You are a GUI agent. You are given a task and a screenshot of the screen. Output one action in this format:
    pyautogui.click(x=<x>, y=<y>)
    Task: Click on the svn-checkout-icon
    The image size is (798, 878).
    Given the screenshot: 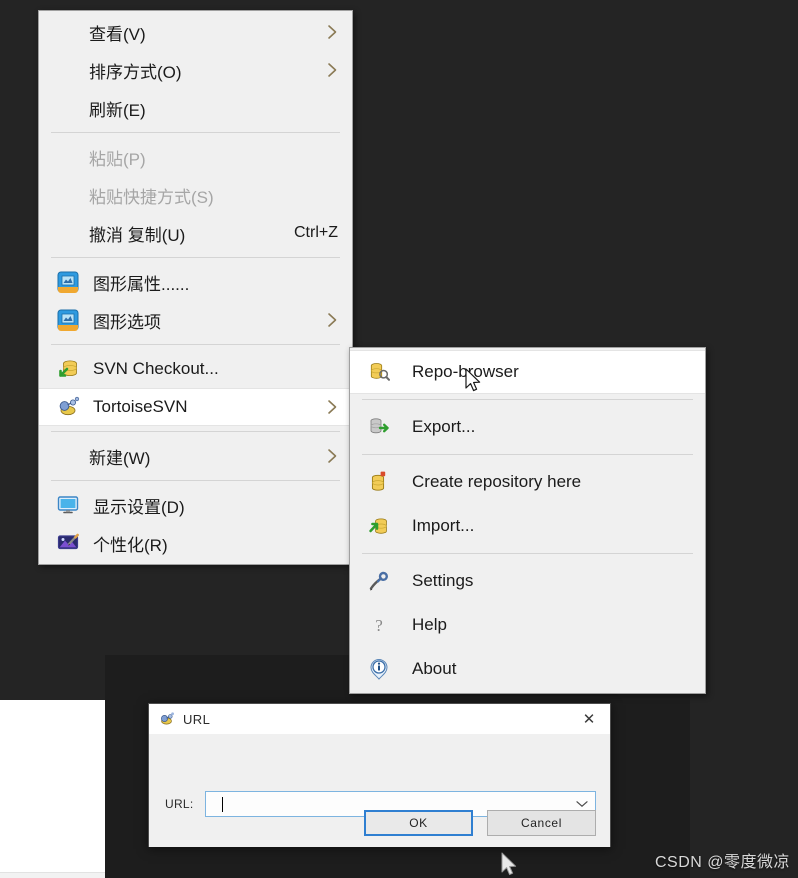 What is the action you would take?
    pyautogui.click(x=68, y=369)
    